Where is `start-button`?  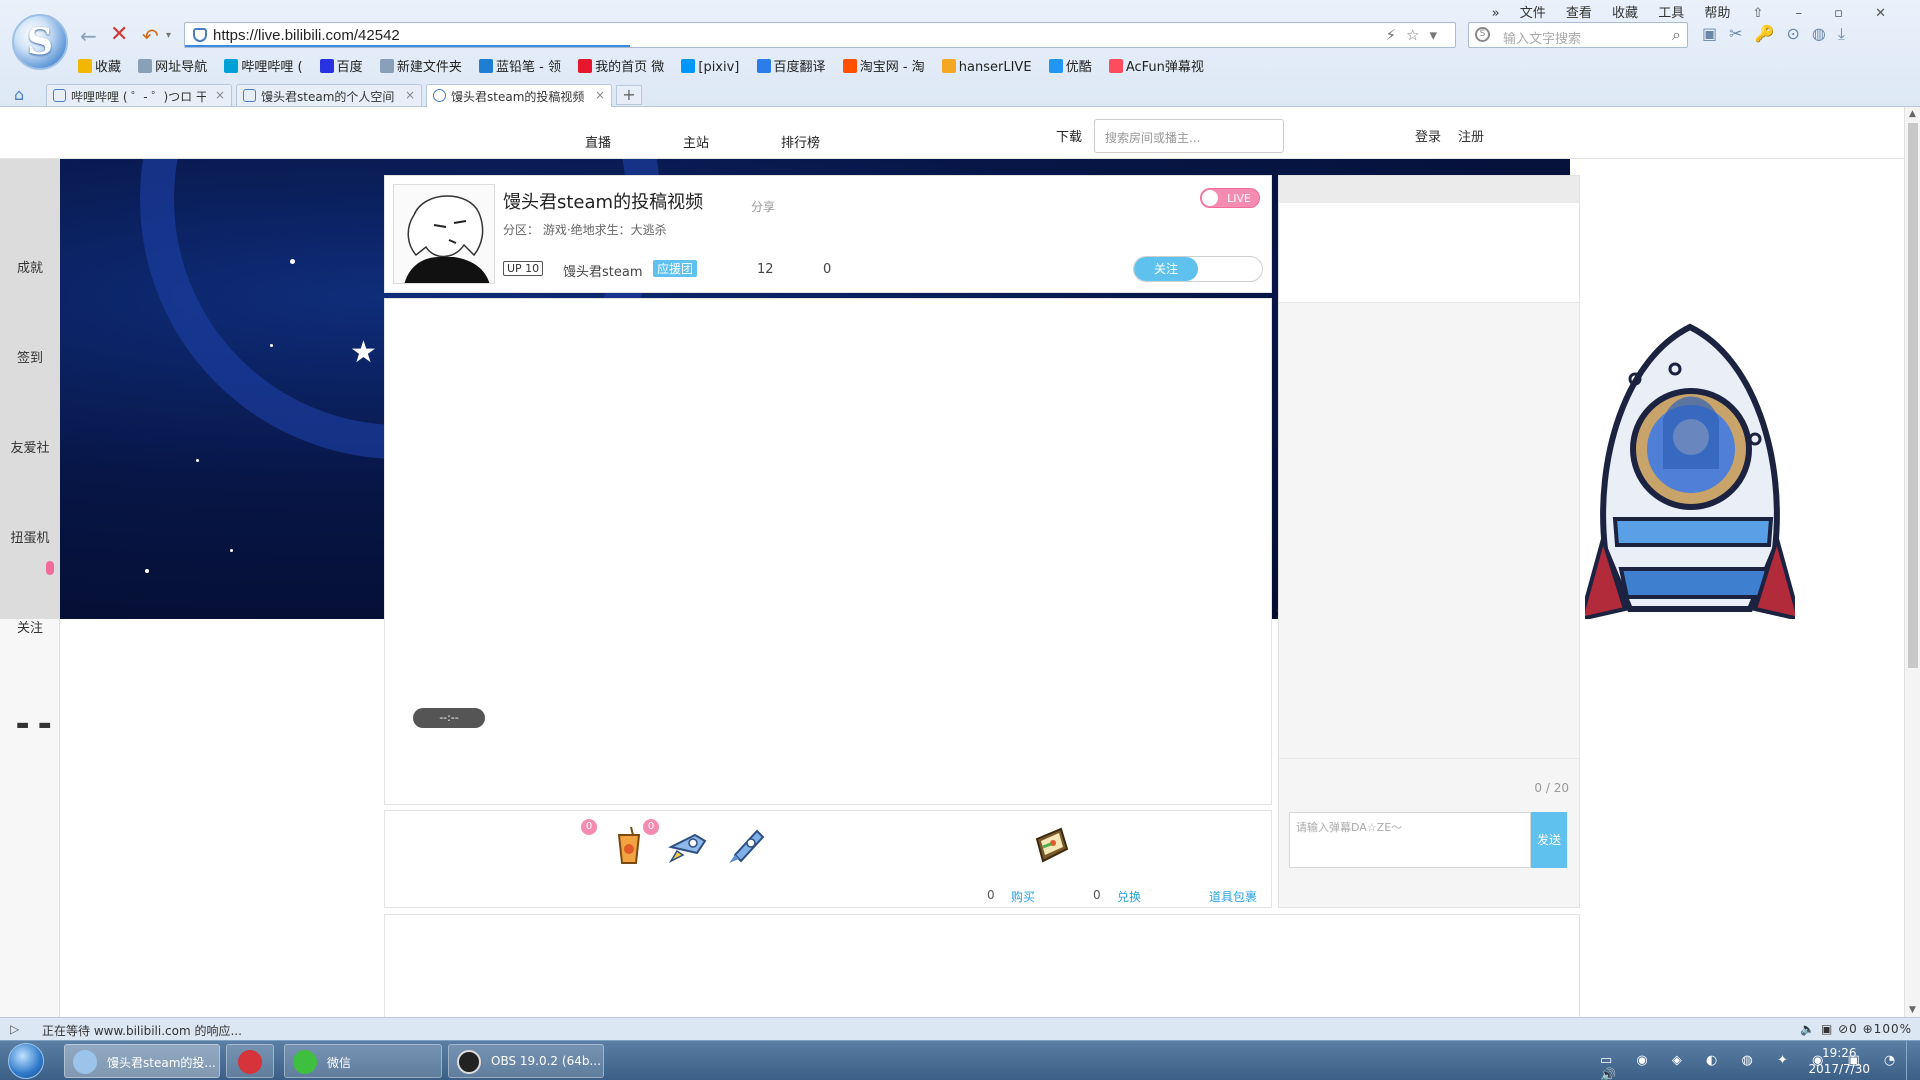
start-button is located at coordinates (26, 1061).